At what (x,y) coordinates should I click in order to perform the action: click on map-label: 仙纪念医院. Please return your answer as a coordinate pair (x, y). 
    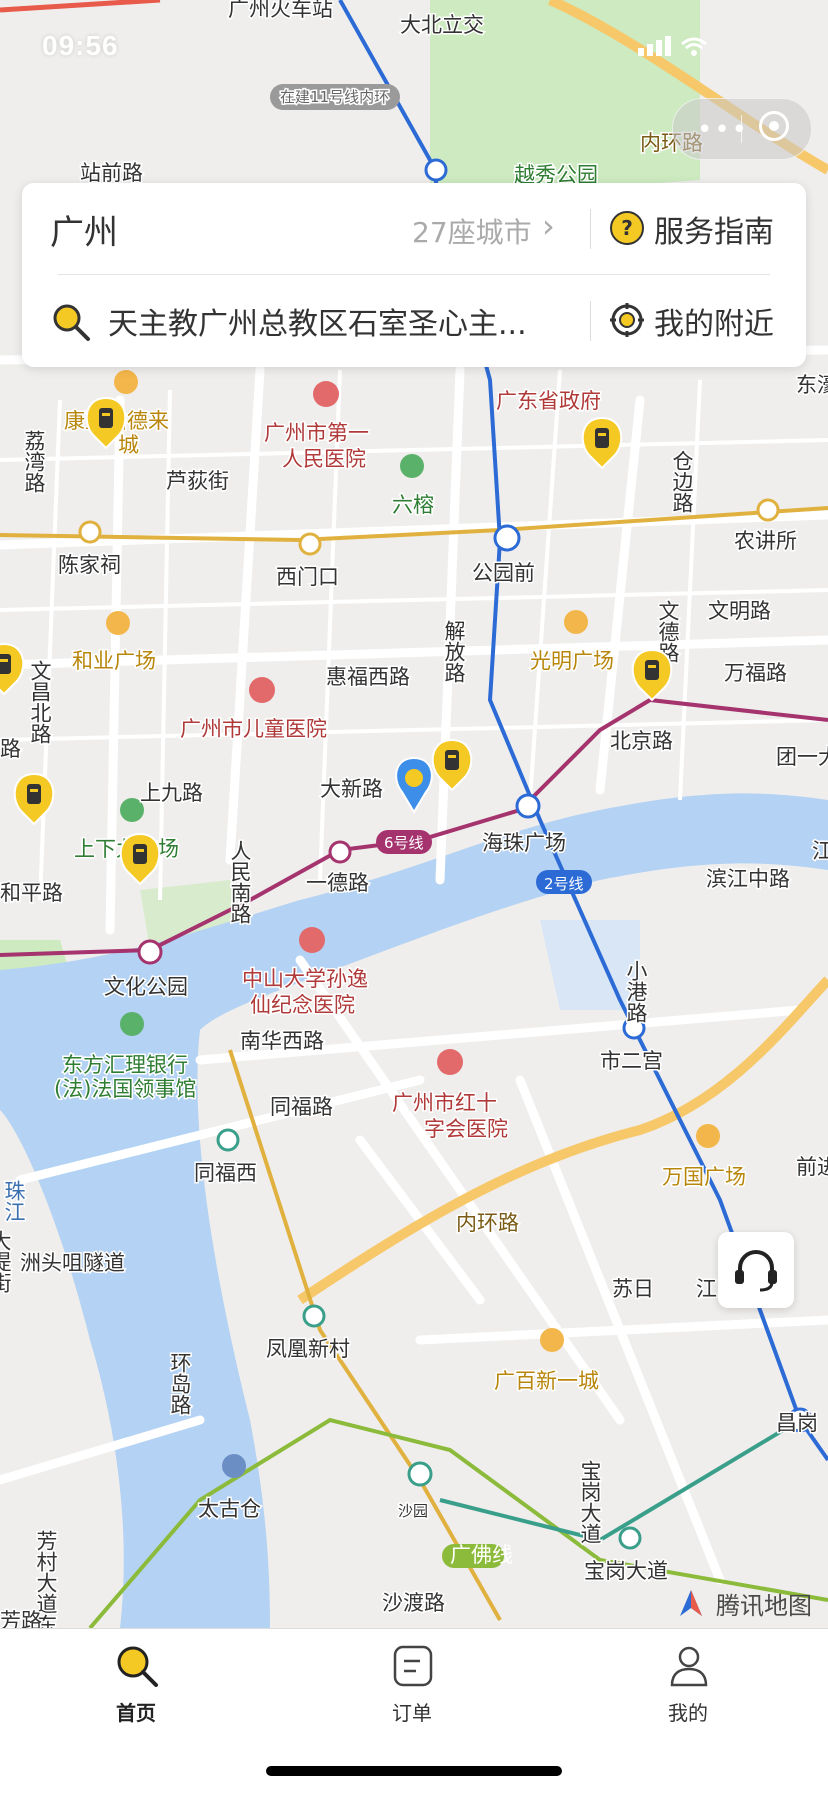
    Looking at the image, I should click on (302, 1005).